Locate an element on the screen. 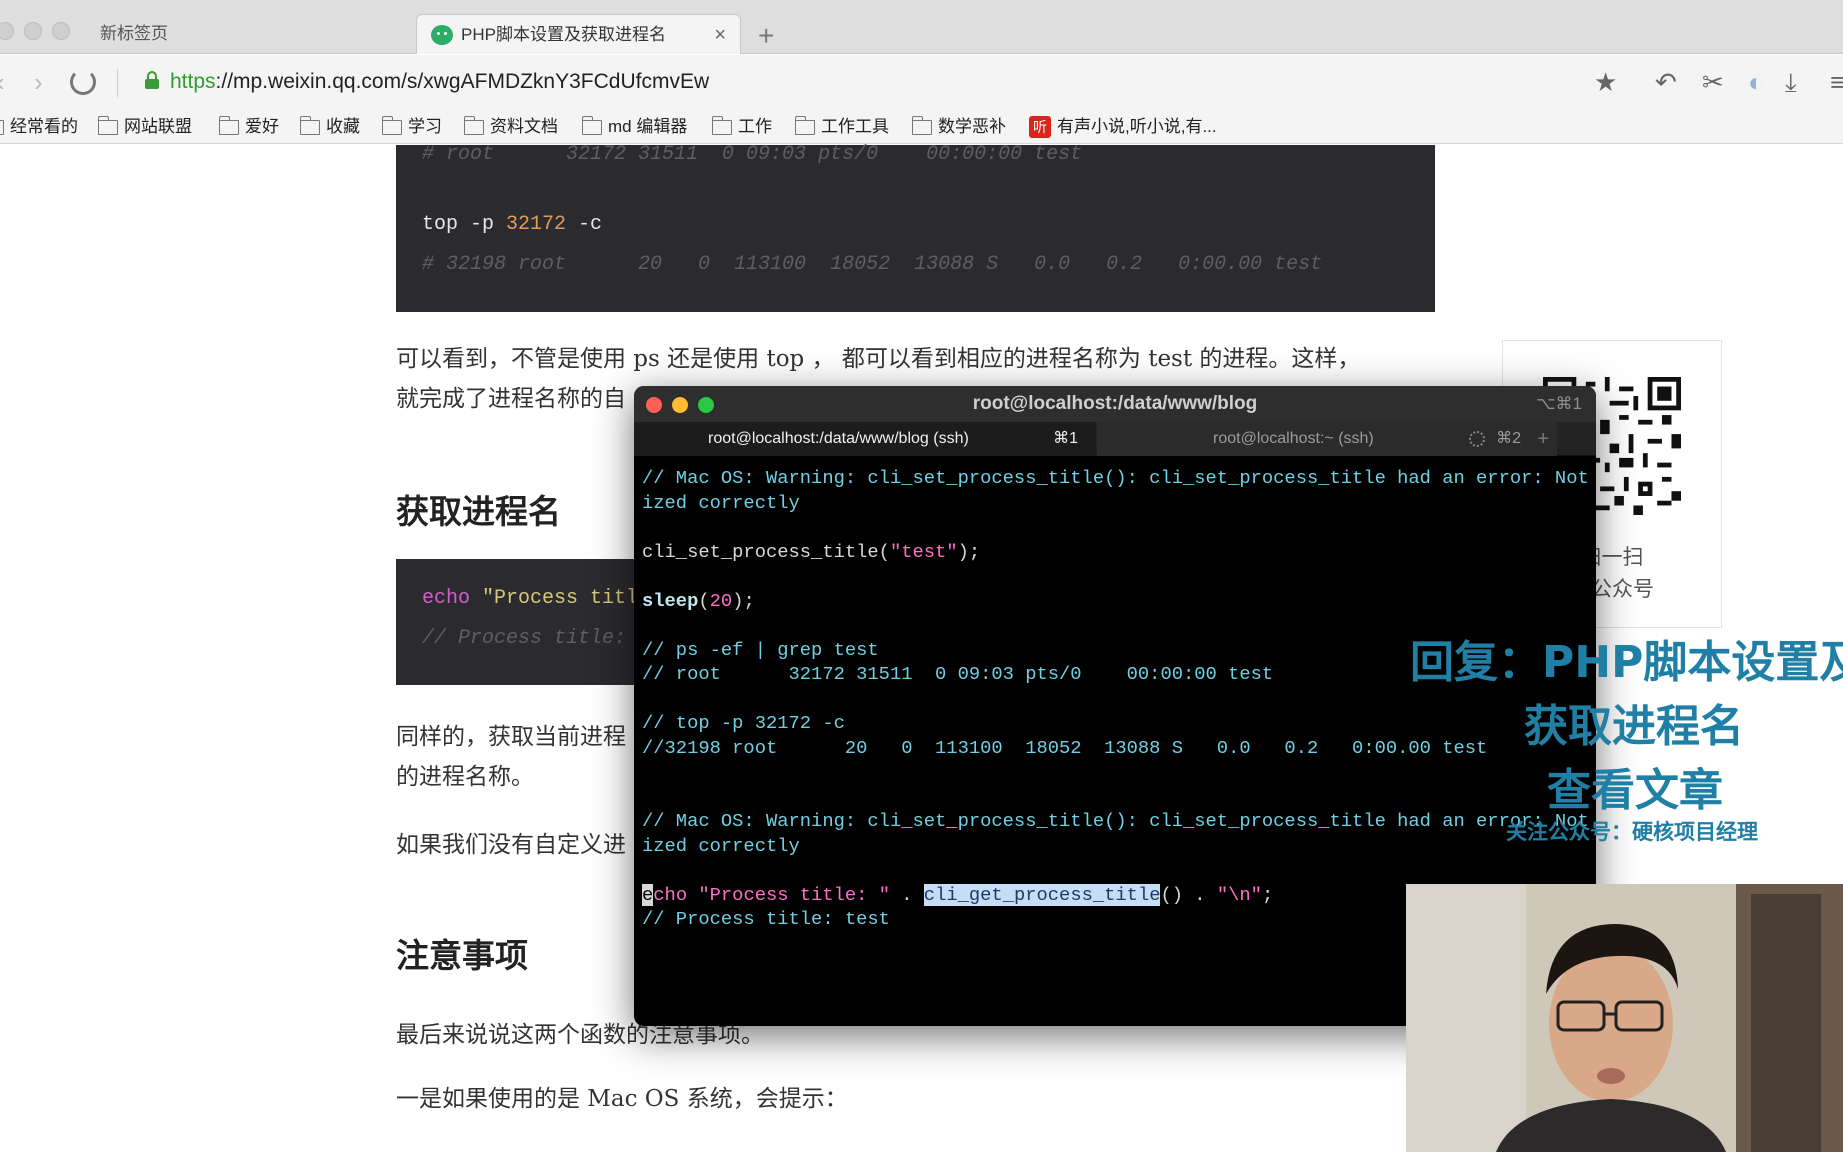 The height and width of the screenshot is (1152, 1843). code-punct: () . is located at coordinates (1188, 894).